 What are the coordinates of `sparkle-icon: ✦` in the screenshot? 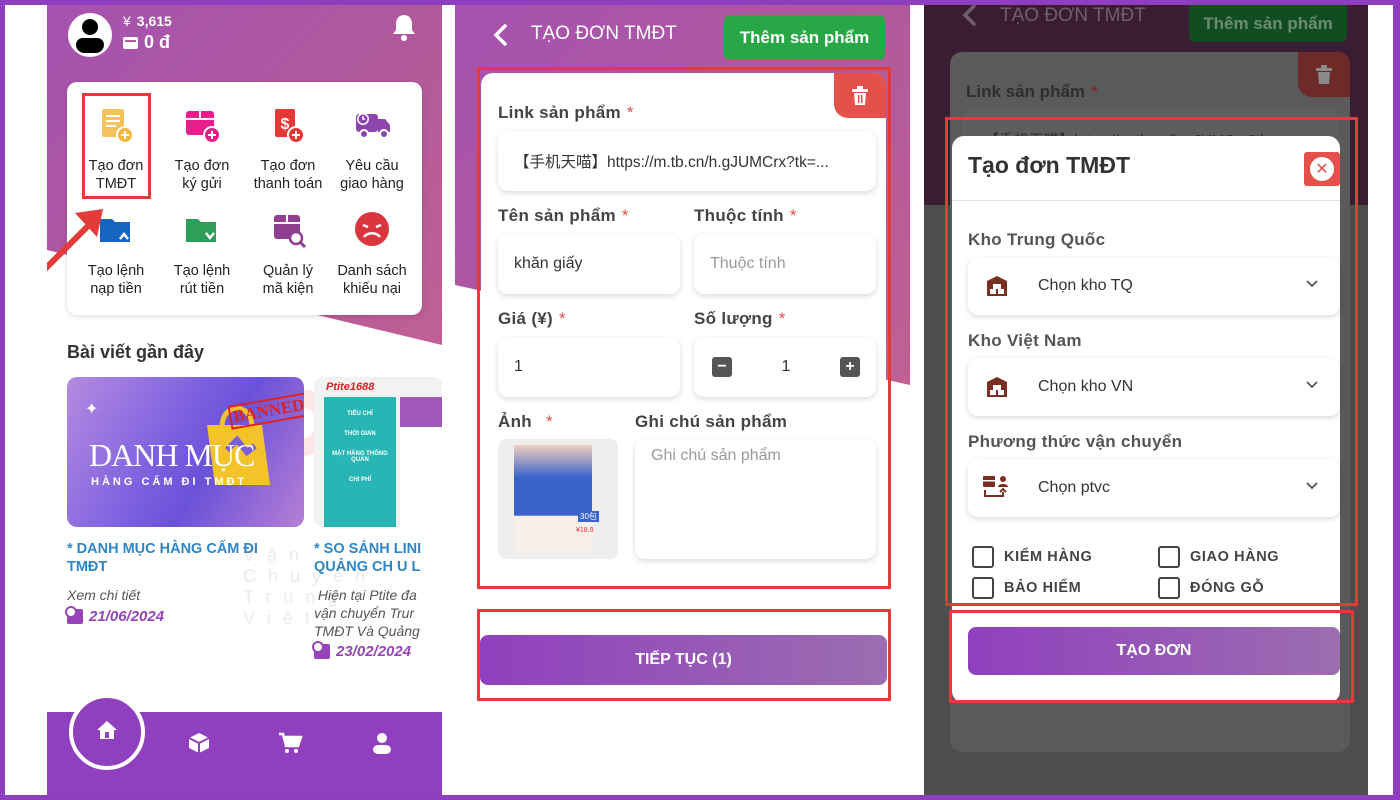 It's located at (92, 409).